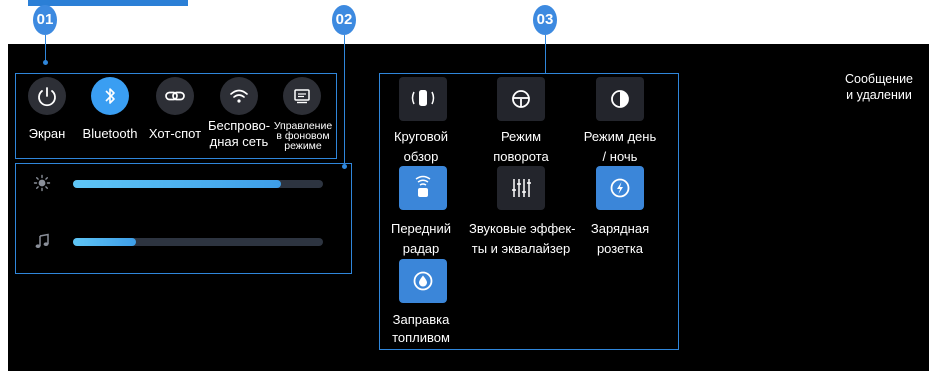 This screenshot has width=929, height=371. I want to click on day-night-label-2: / ночь, so click(620, 156).